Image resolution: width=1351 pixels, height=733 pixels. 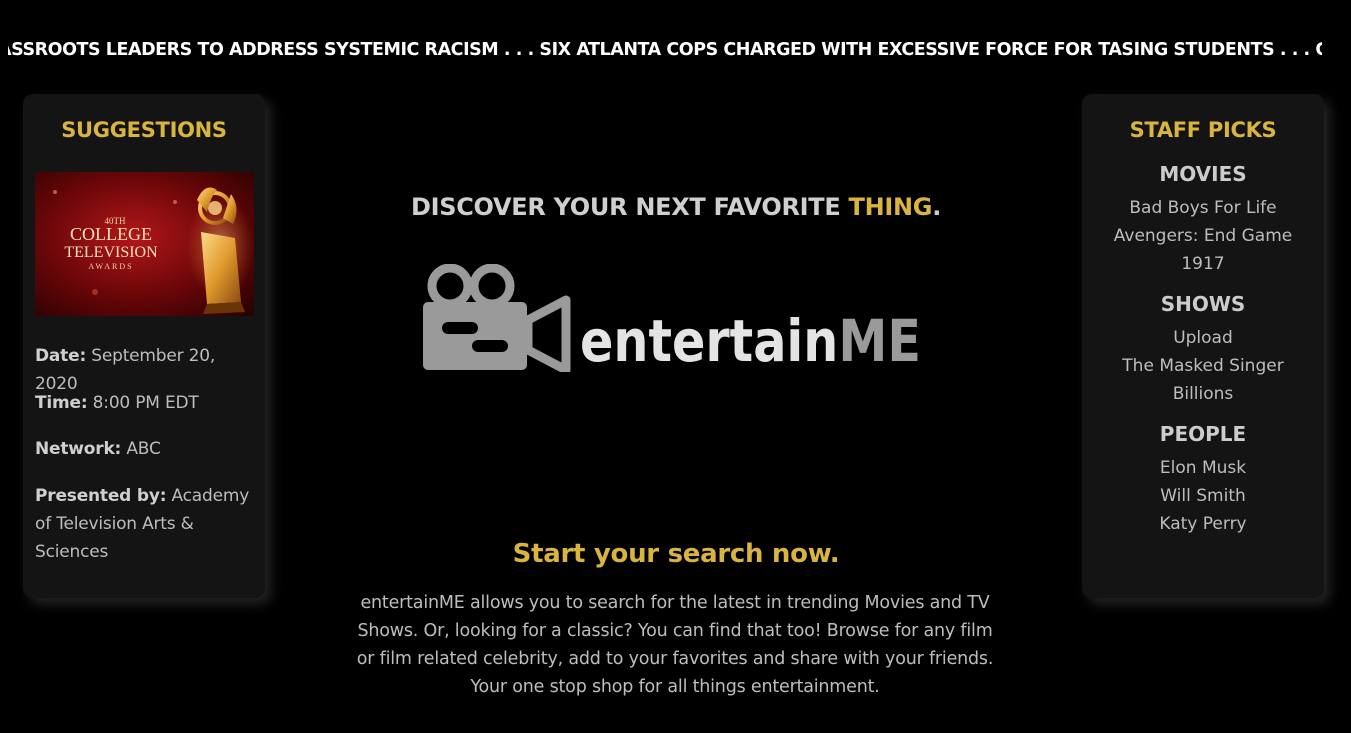 I want to click on award-college-text: COLLEGE, so click(x=111, y=234).